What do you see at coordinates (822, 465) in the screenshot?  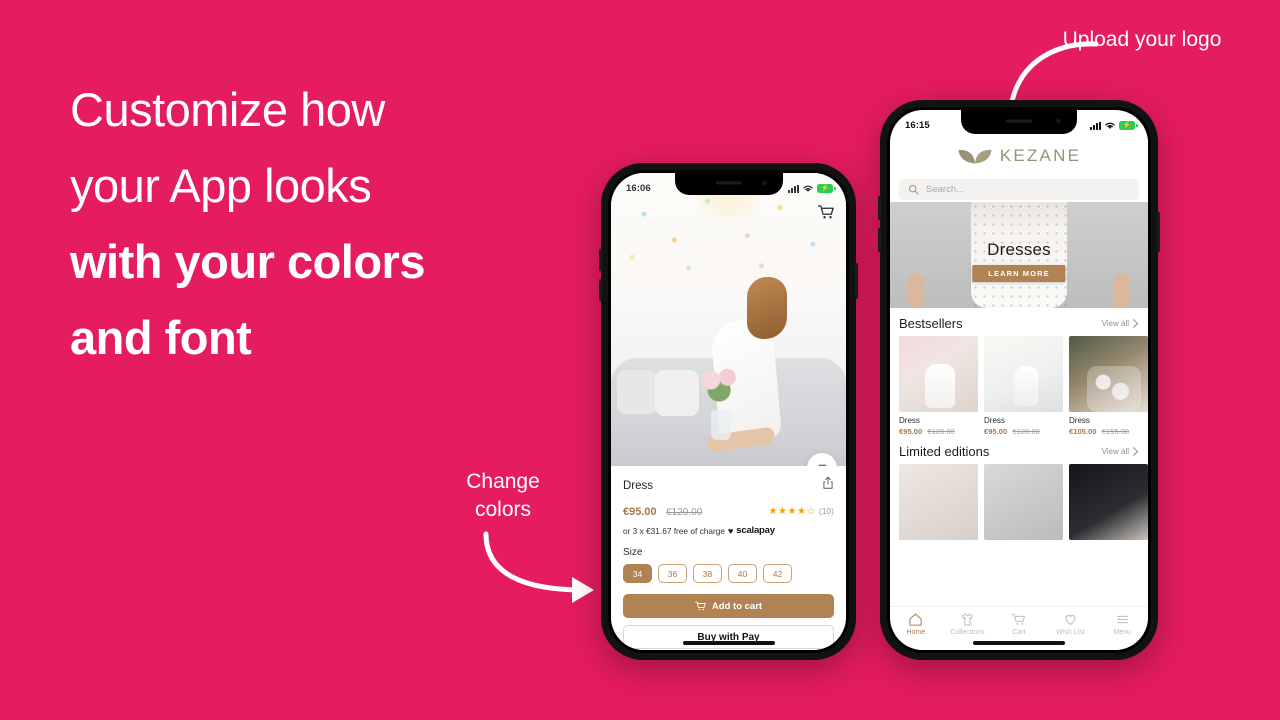 I see `heart-icon` at bounding box center [822, 465].